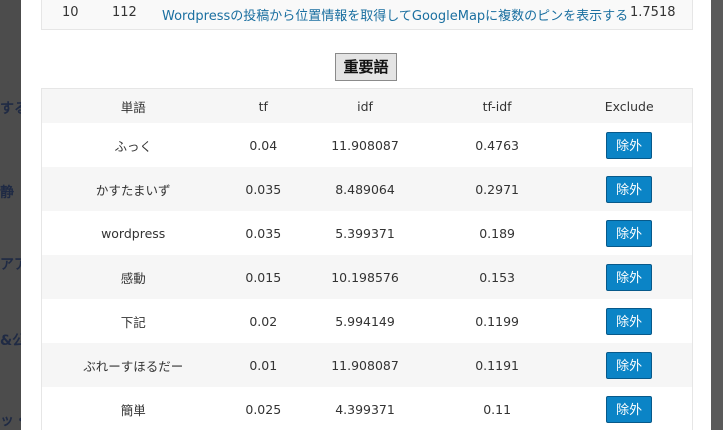 The image size is (723, 430). What do you see at coordinates (133, 233) in the screenshot?
I see `cell-word: wordpress` at bounding box center [133, 233].